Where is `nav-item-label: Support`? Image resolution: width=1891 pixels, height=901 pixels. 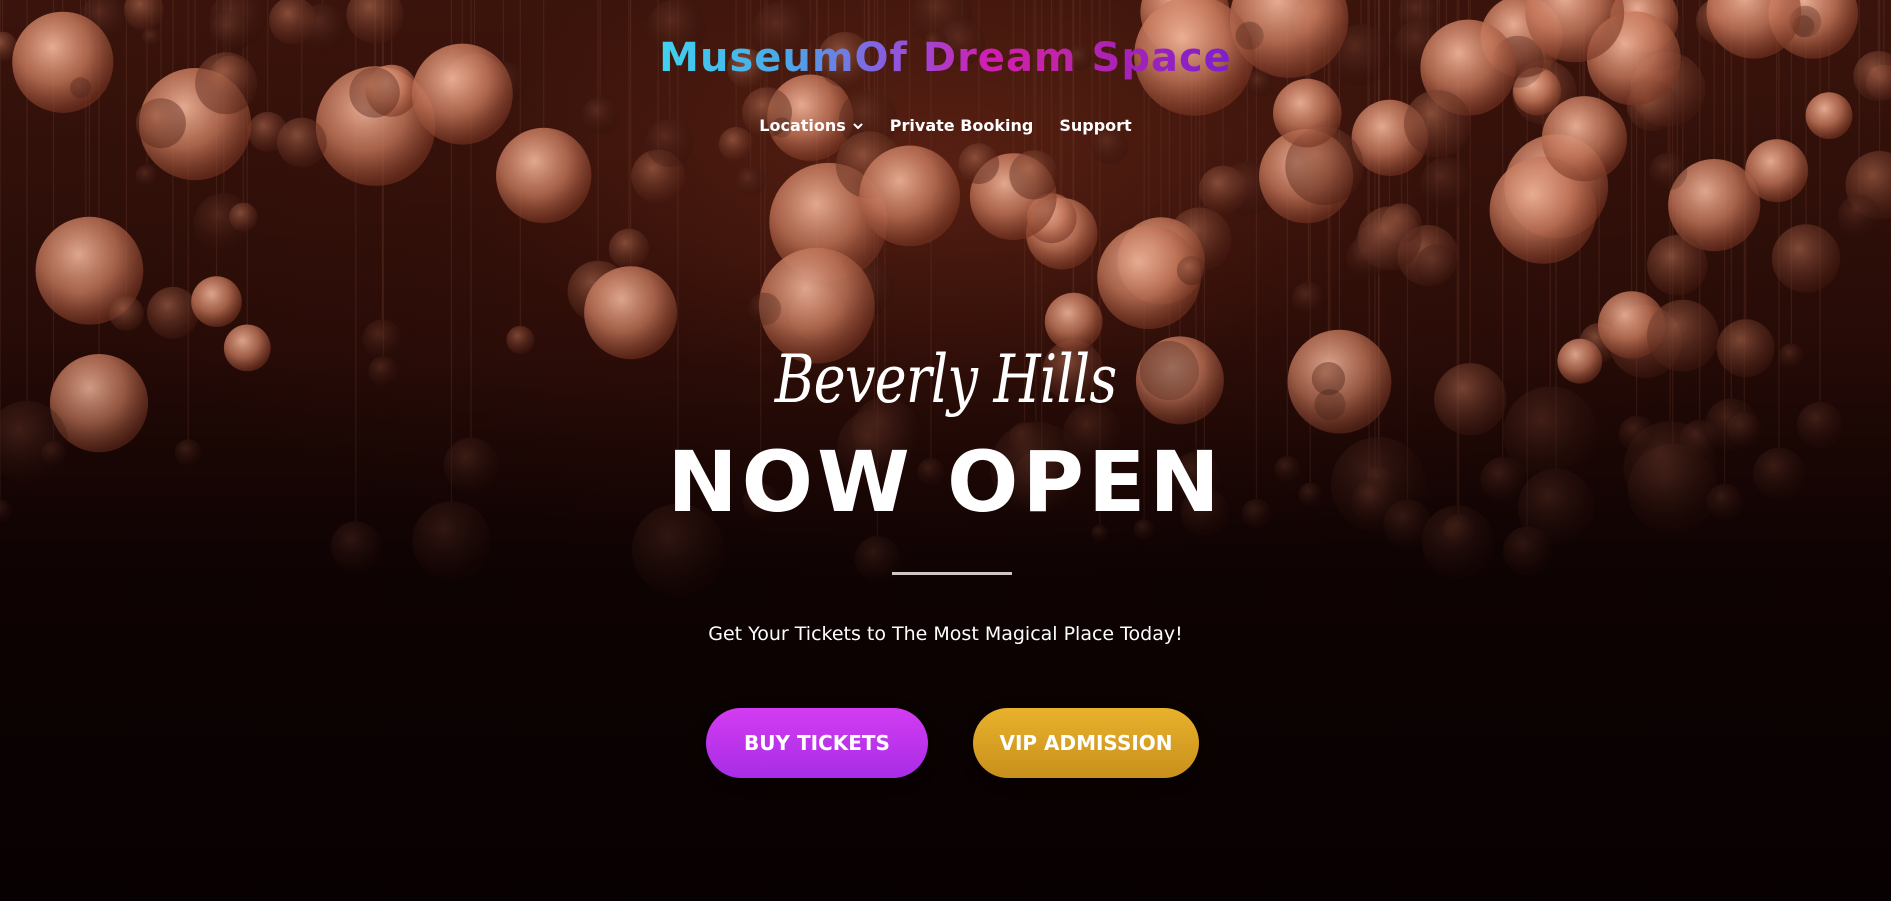 nav-item-label: Support is located at coordinates (1095, 125).